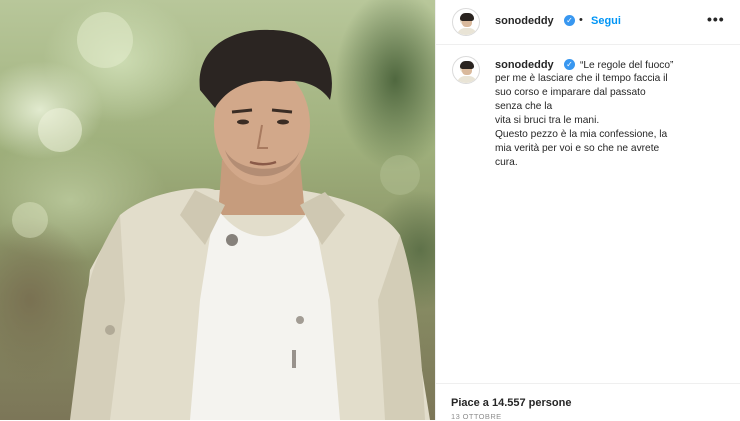 Image resolution: width=740 pixels, height=421 pixels. Describe the element at coordinates (581, 134) in the screenshot. I see `caption-line: Questo pezzo è la mia confessione, la` at that location.